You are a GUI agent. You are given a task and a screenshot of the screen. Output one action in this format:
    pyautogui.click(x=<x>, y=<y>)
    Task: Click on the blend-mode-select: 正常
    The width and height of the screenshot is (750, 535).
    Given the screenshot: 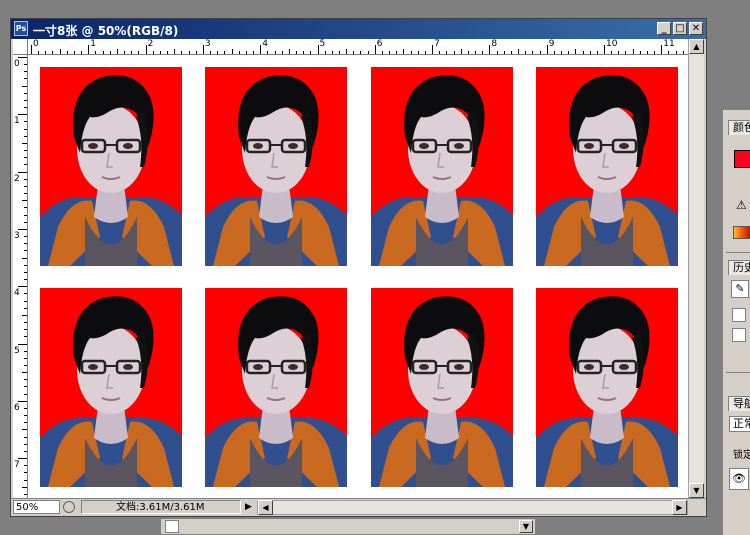 What is the action you would take?
    pyautogui.click(x=739, y=424)
    